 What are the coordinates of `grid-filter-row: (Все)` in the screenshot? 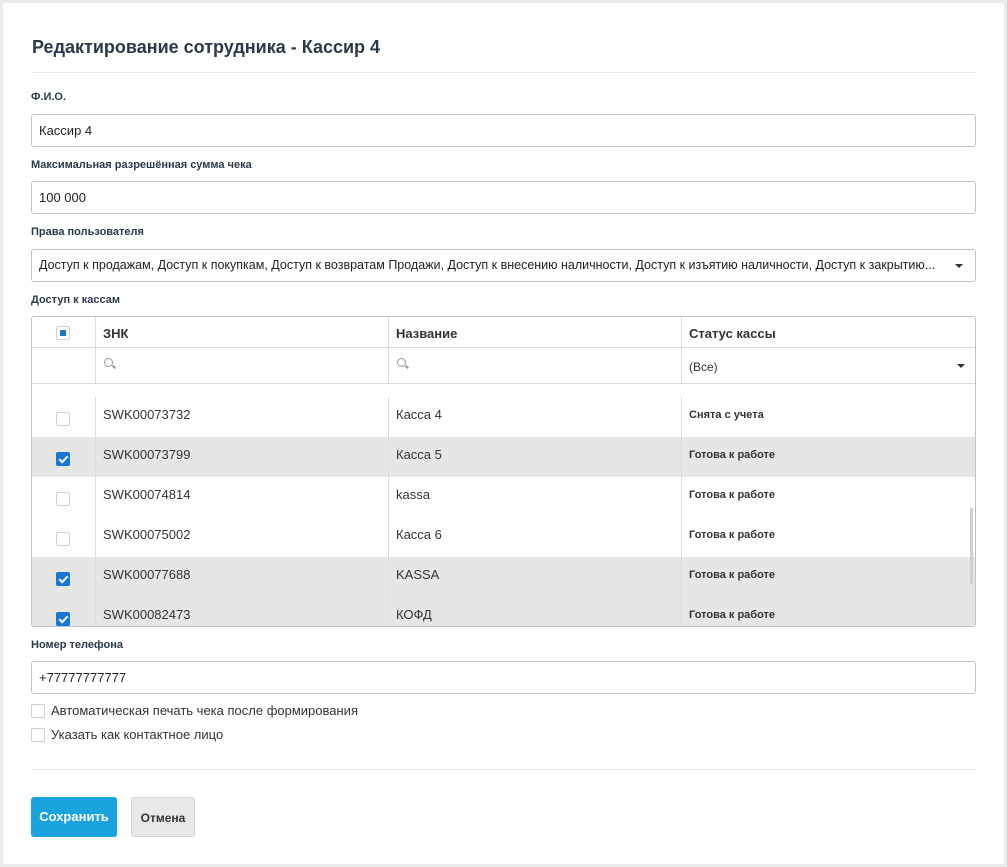 It's located at (503, 366).